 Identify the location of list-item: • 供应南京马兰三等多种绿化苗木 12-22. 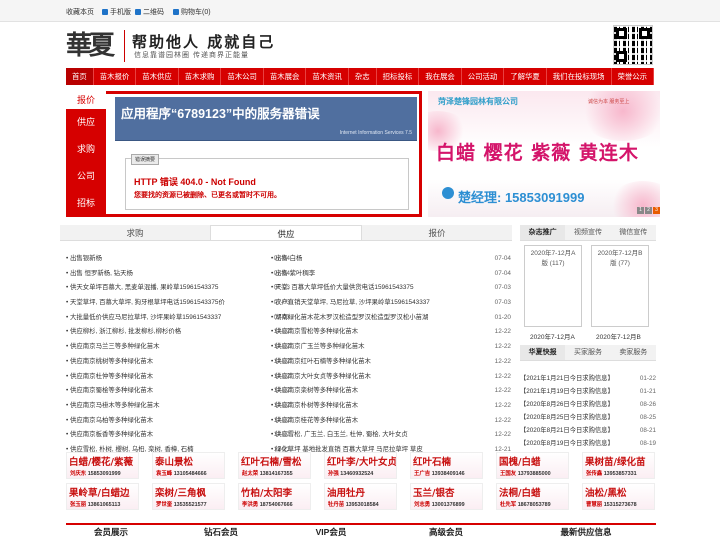
(178, 347).